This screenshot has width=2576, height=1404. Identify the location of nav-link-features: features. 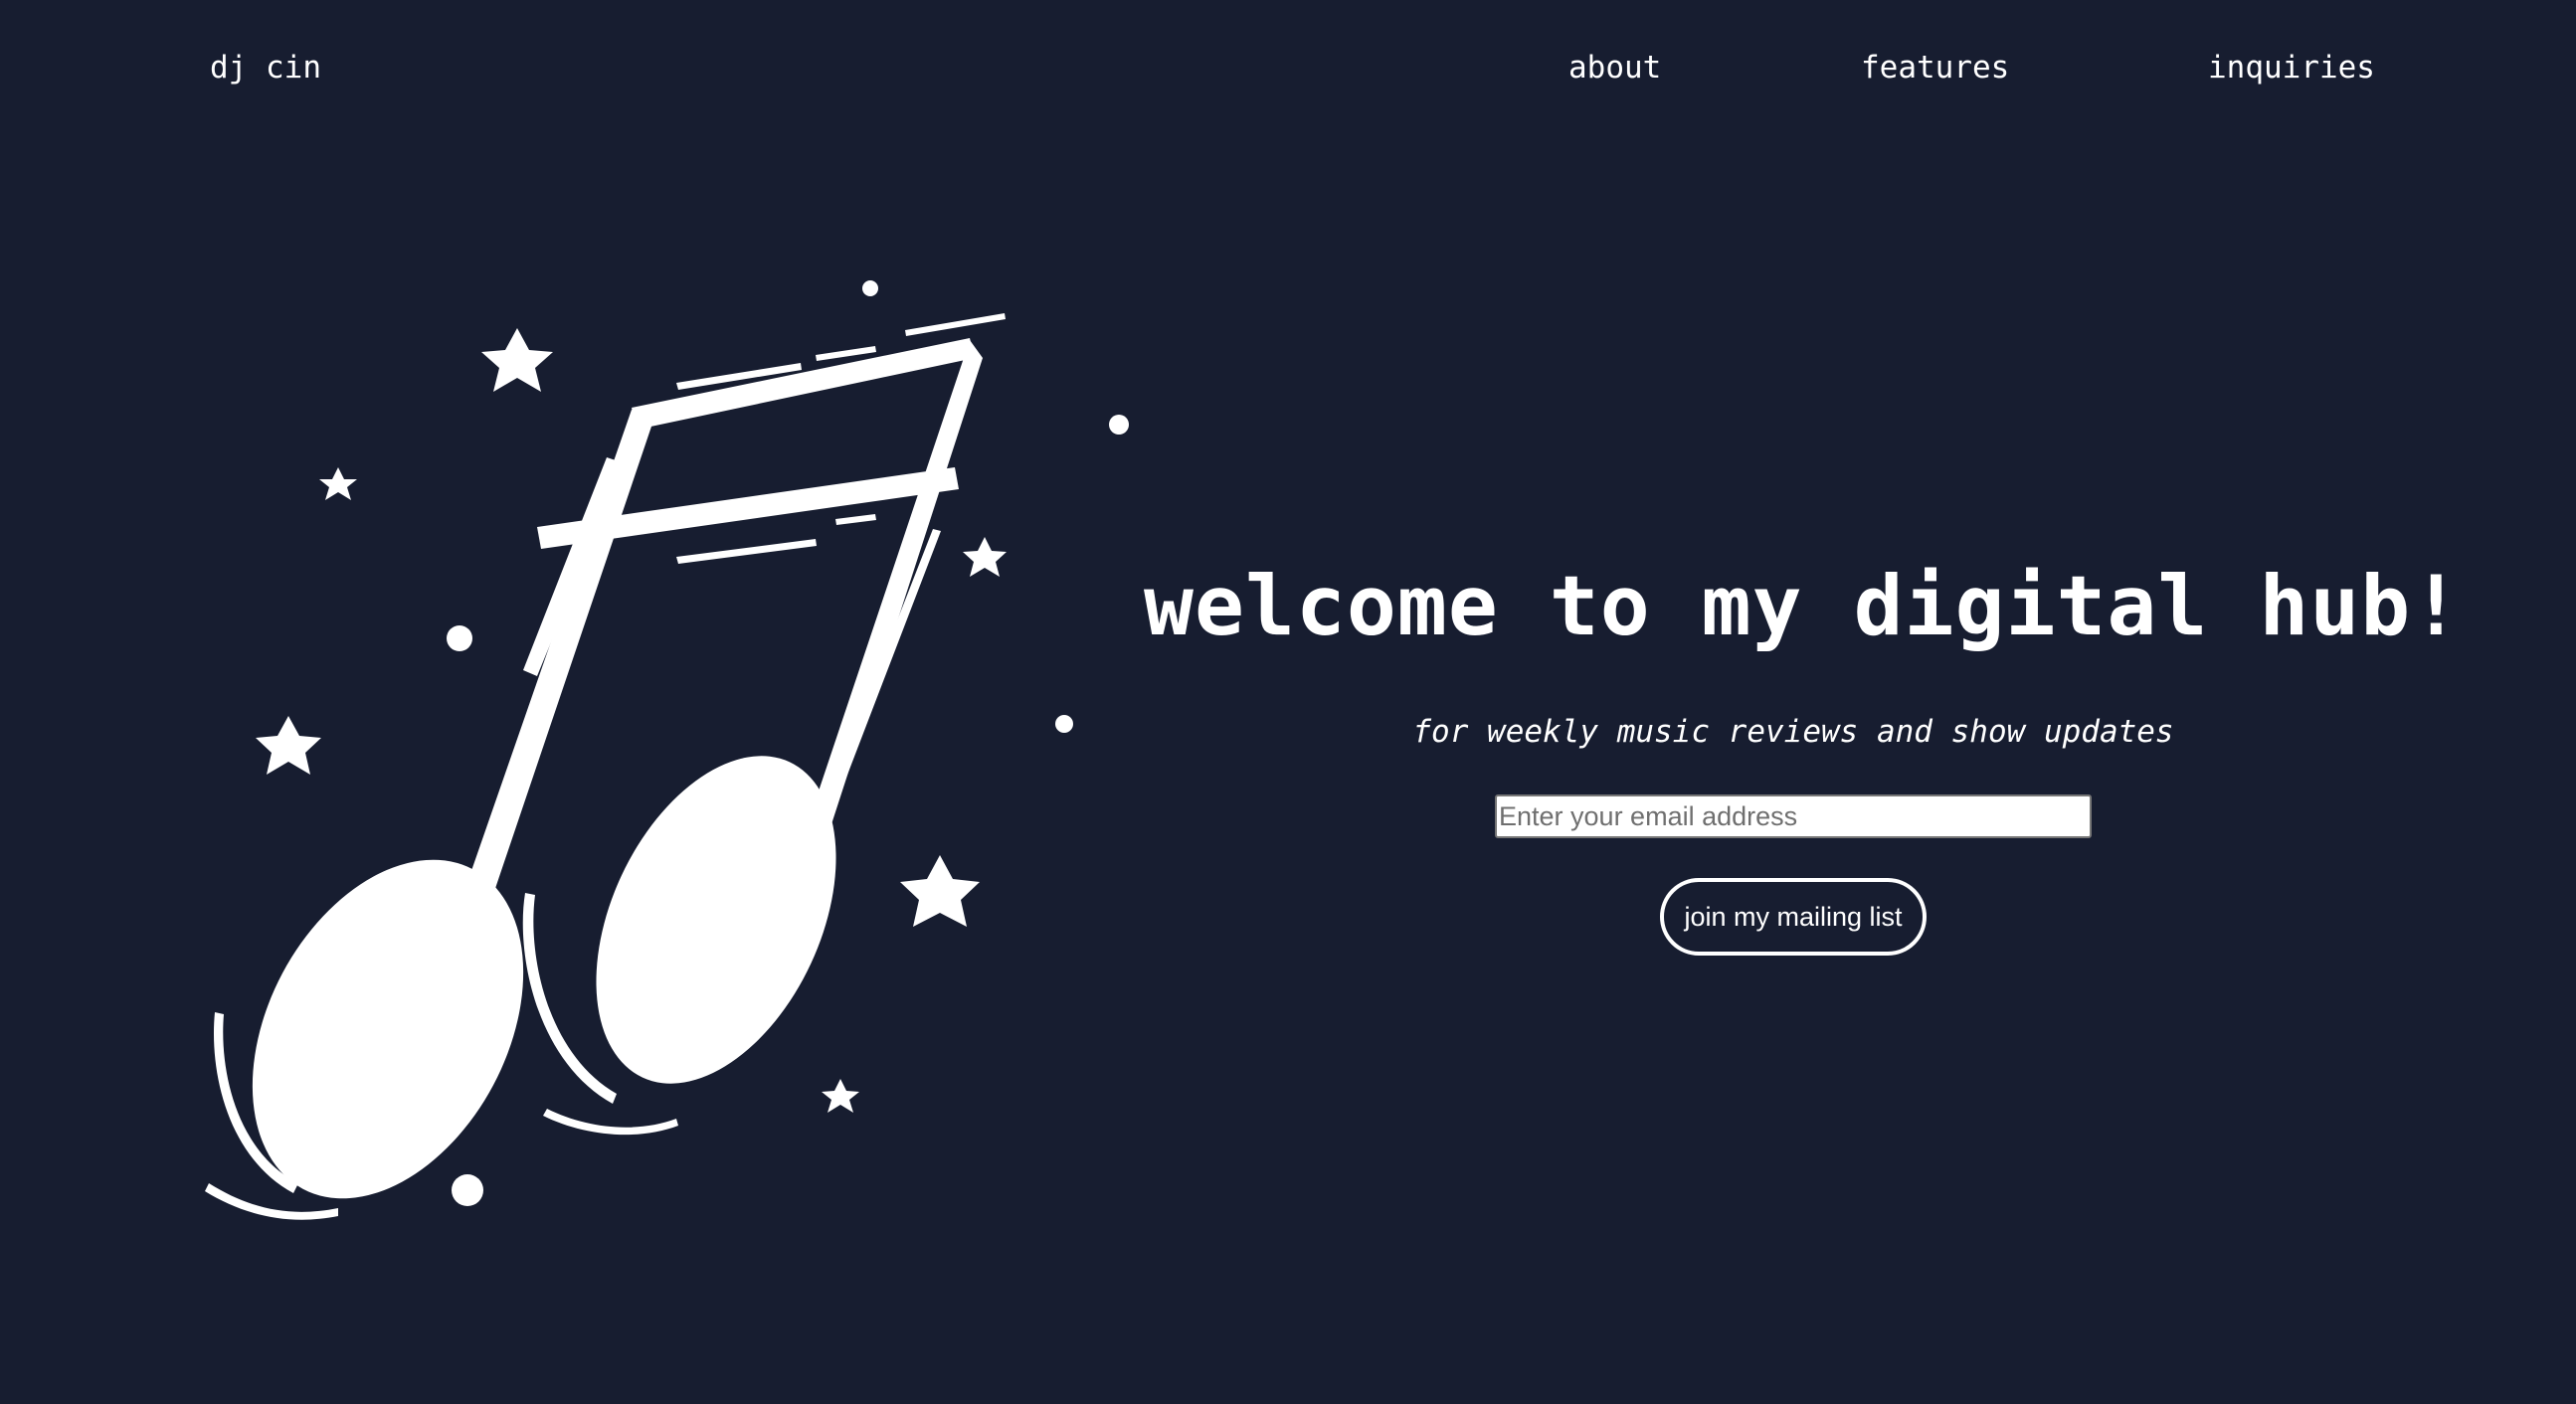
(1935, 68).